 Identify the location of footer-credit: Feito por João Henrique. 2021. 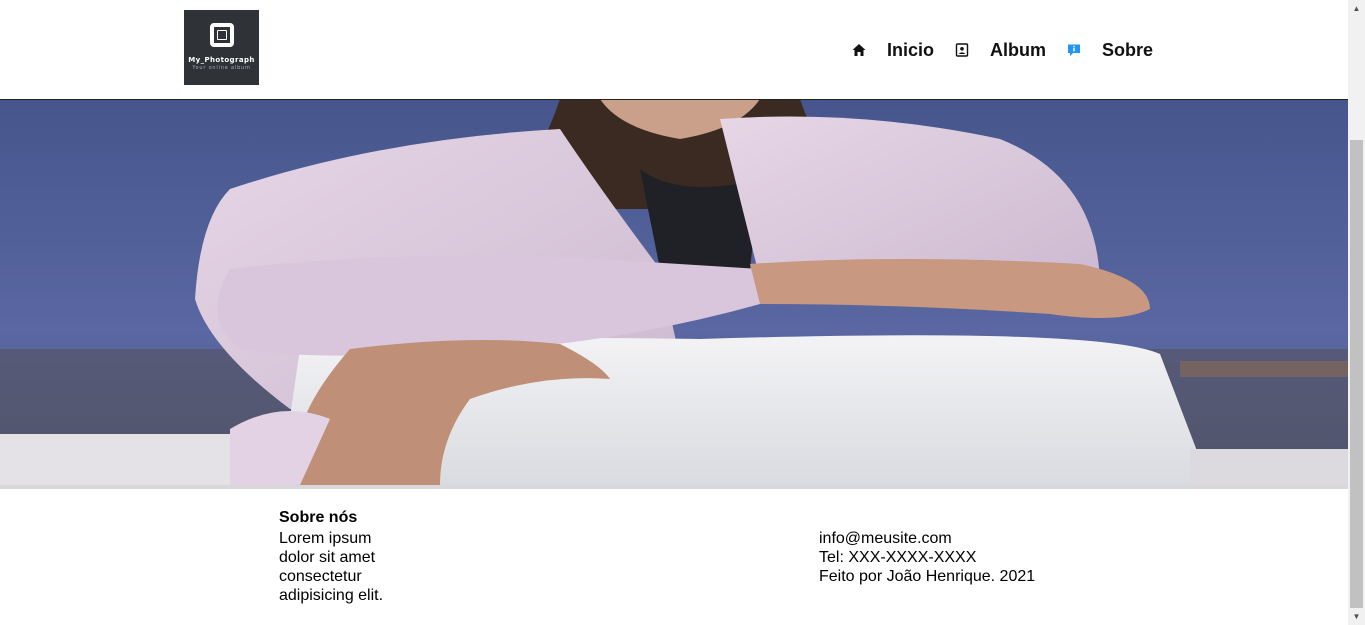
(927, 576).